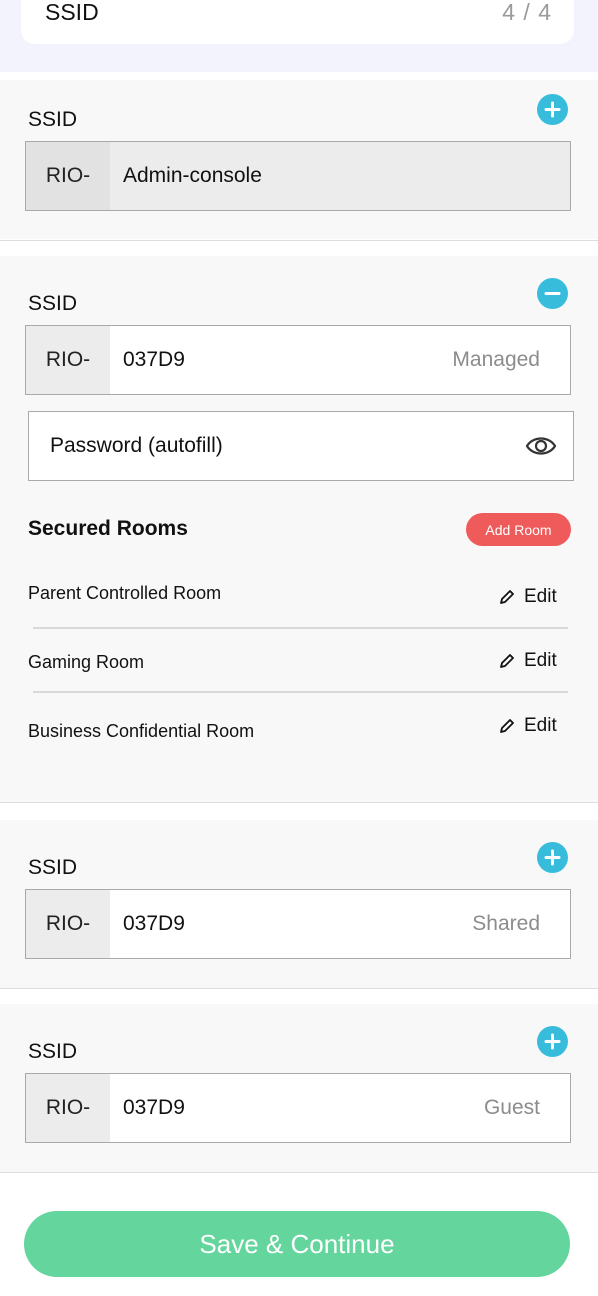 This screenshot has width=598, height=1296. What do you see at coordinates (298, 176) in the screenshot?
I see `ssid-field-admin: RIO- Admin-console` at bounding box center [298, 176].